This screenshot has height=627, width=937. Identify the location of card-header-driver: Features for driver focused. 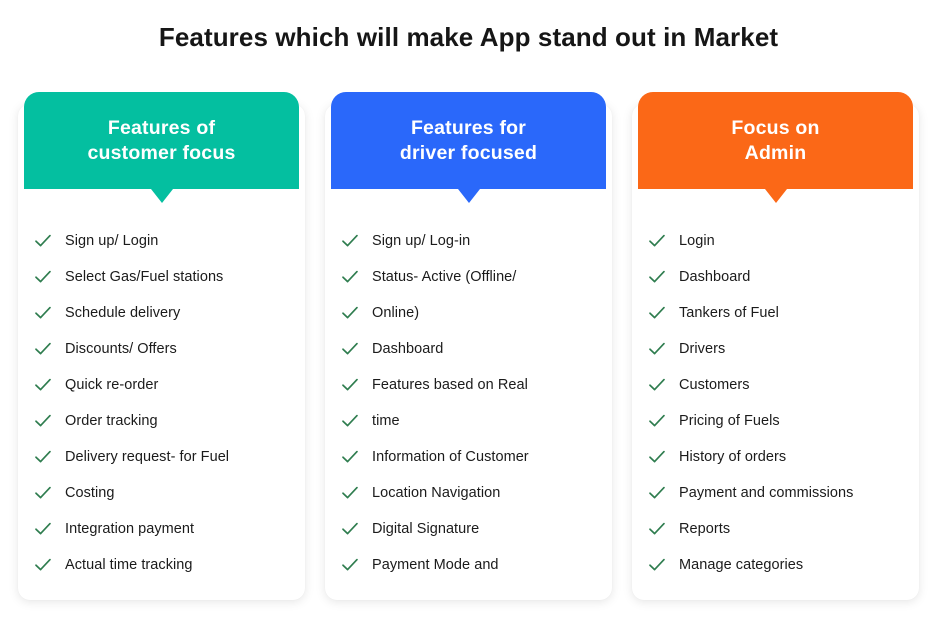
(468, 140).